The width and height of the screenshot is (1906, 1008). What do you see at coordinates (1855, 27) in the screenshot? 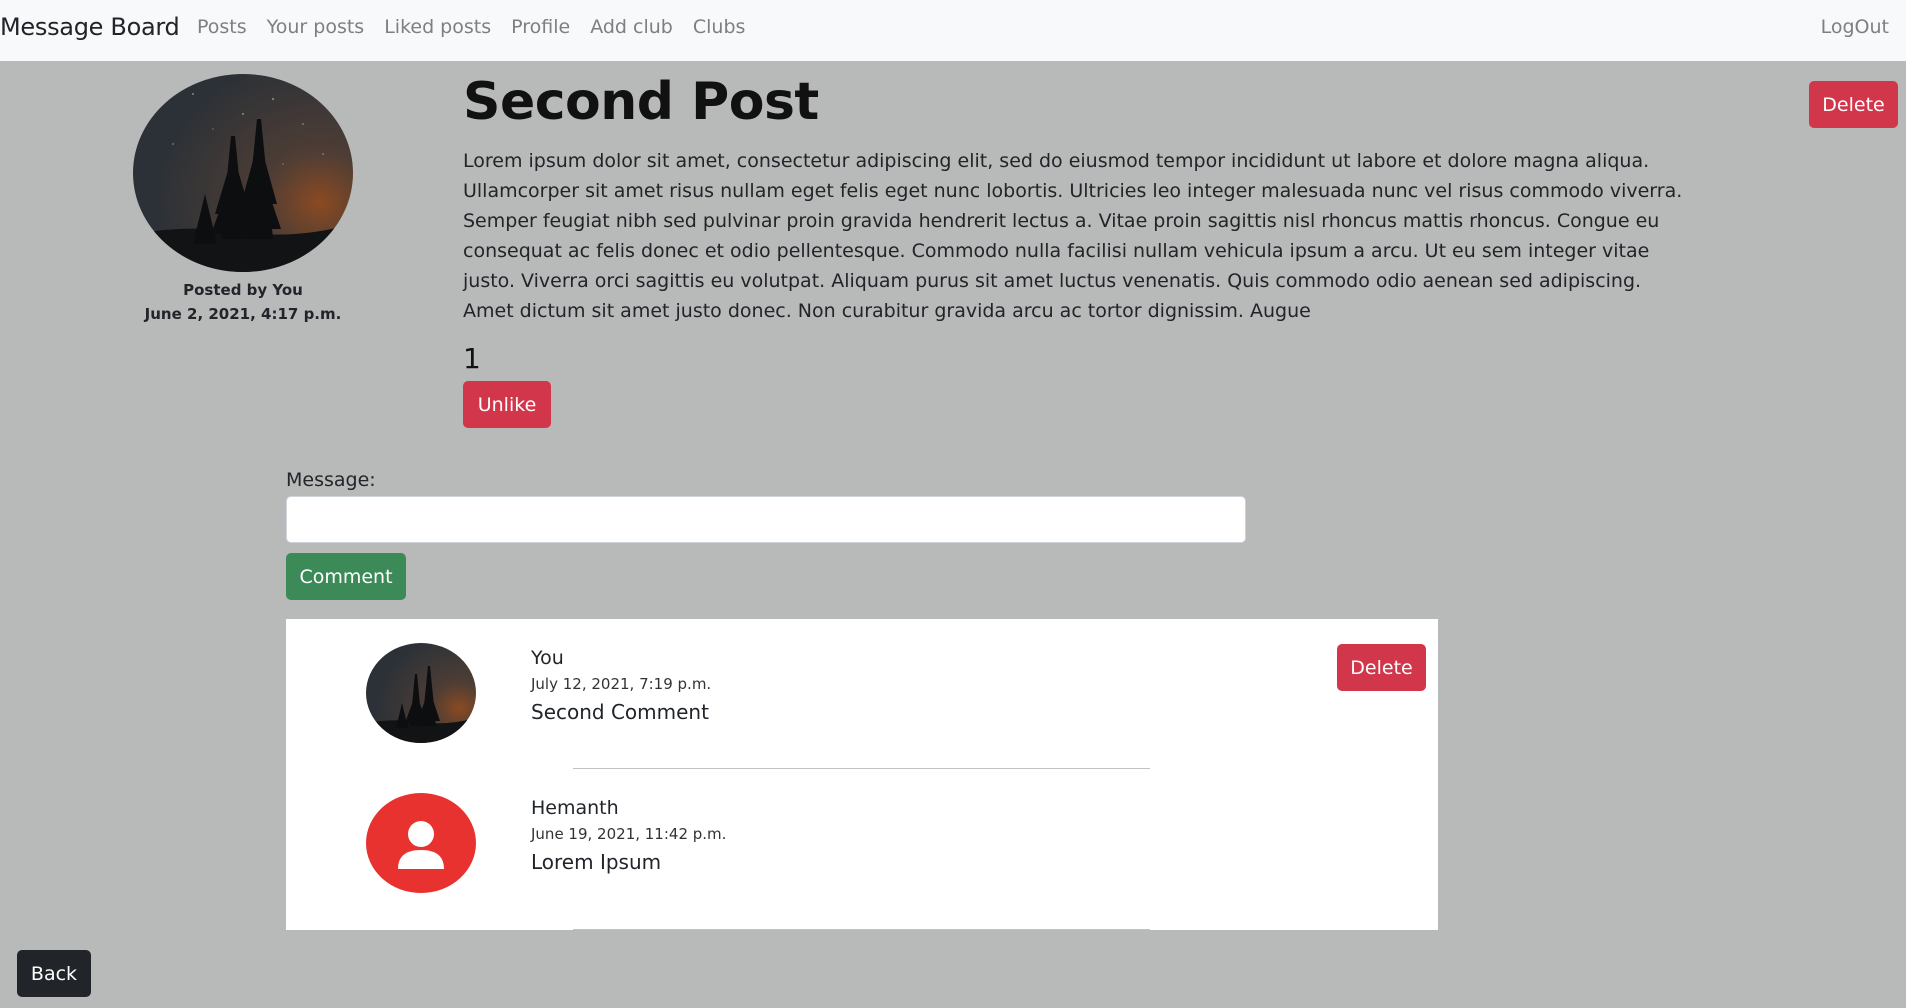
I see `logout-link: LogOut` at bounding box center [1855, 27].